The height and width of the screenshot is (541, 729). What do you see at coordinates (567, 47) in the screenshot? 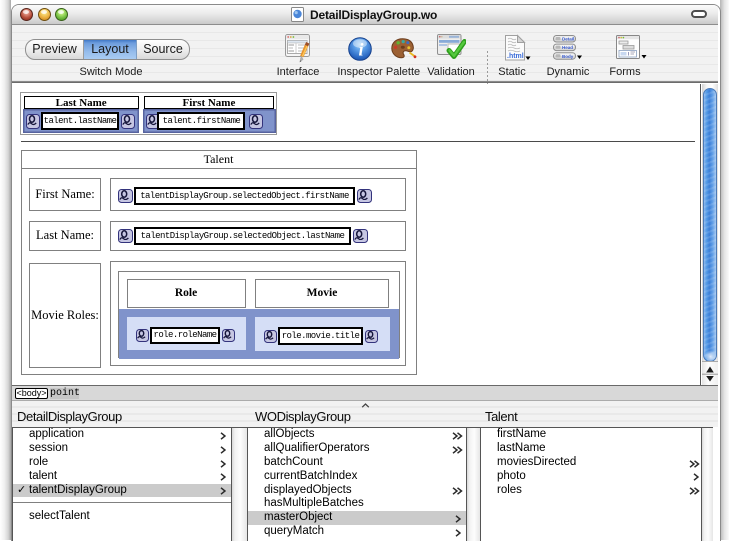
I see `svg-text: Head` at bounding box center [567, 47].